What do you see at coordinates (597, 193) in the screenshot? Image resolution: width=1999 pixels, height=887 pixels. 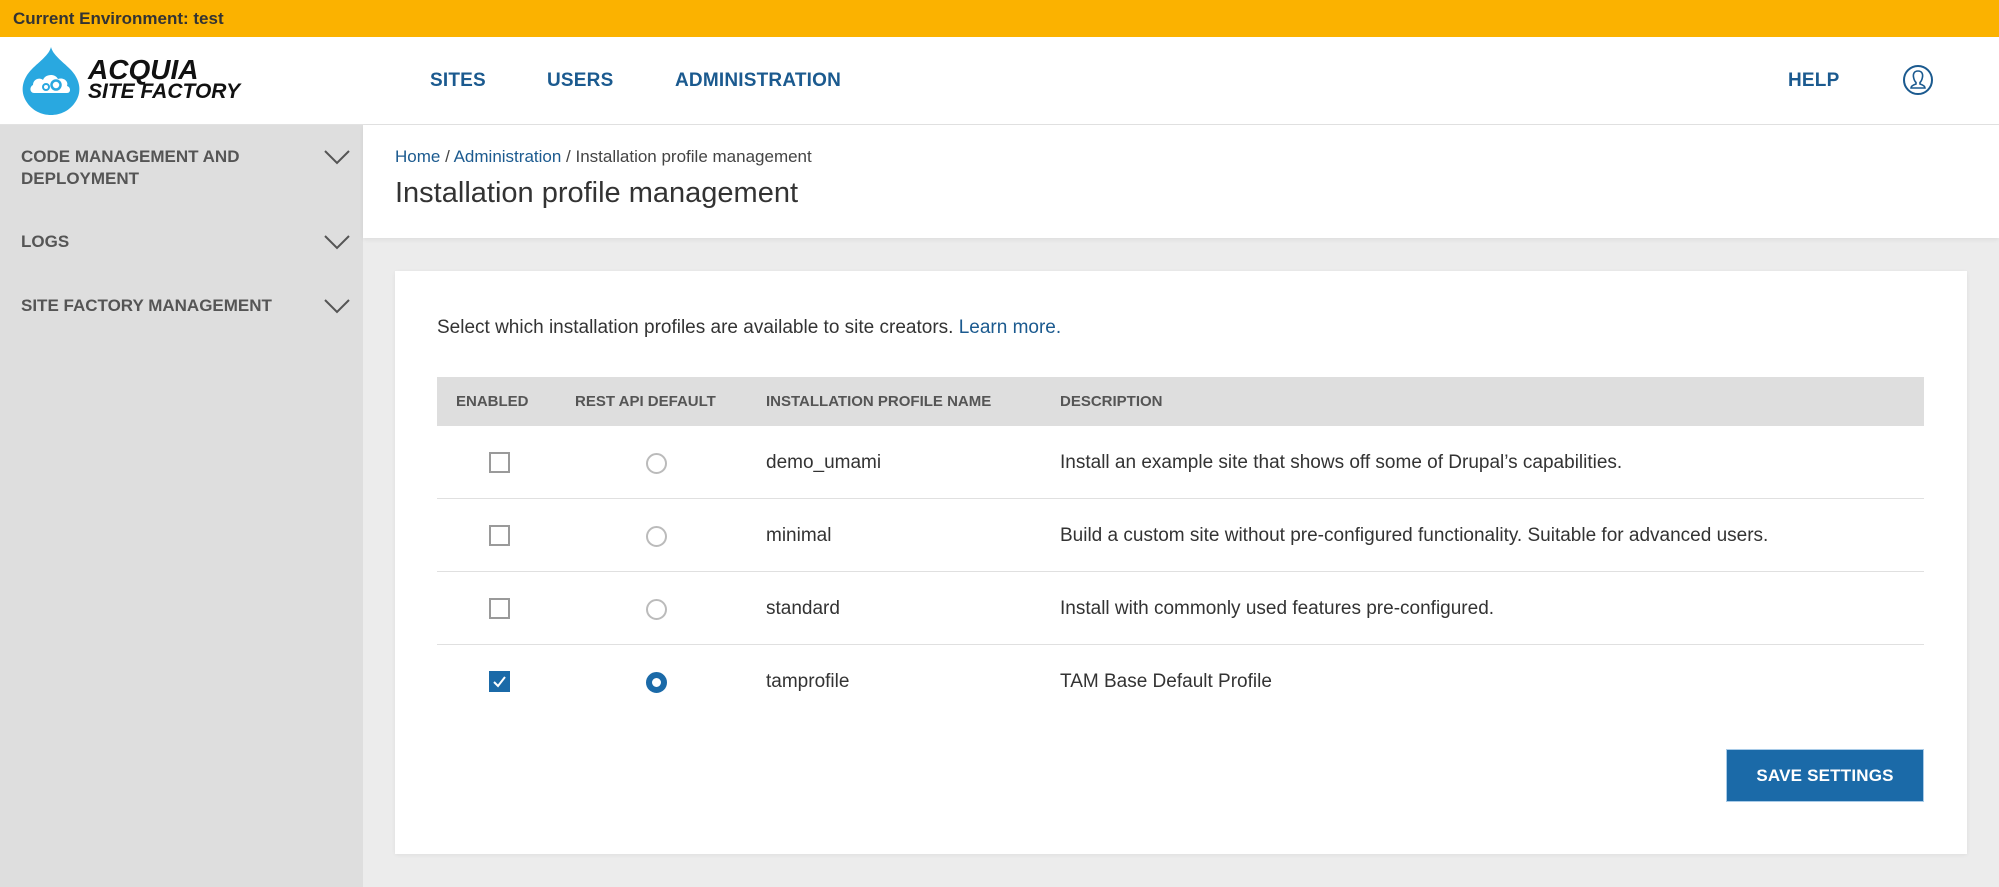 I see `page-title: Installation profile management` at bounding box center [597, 193].